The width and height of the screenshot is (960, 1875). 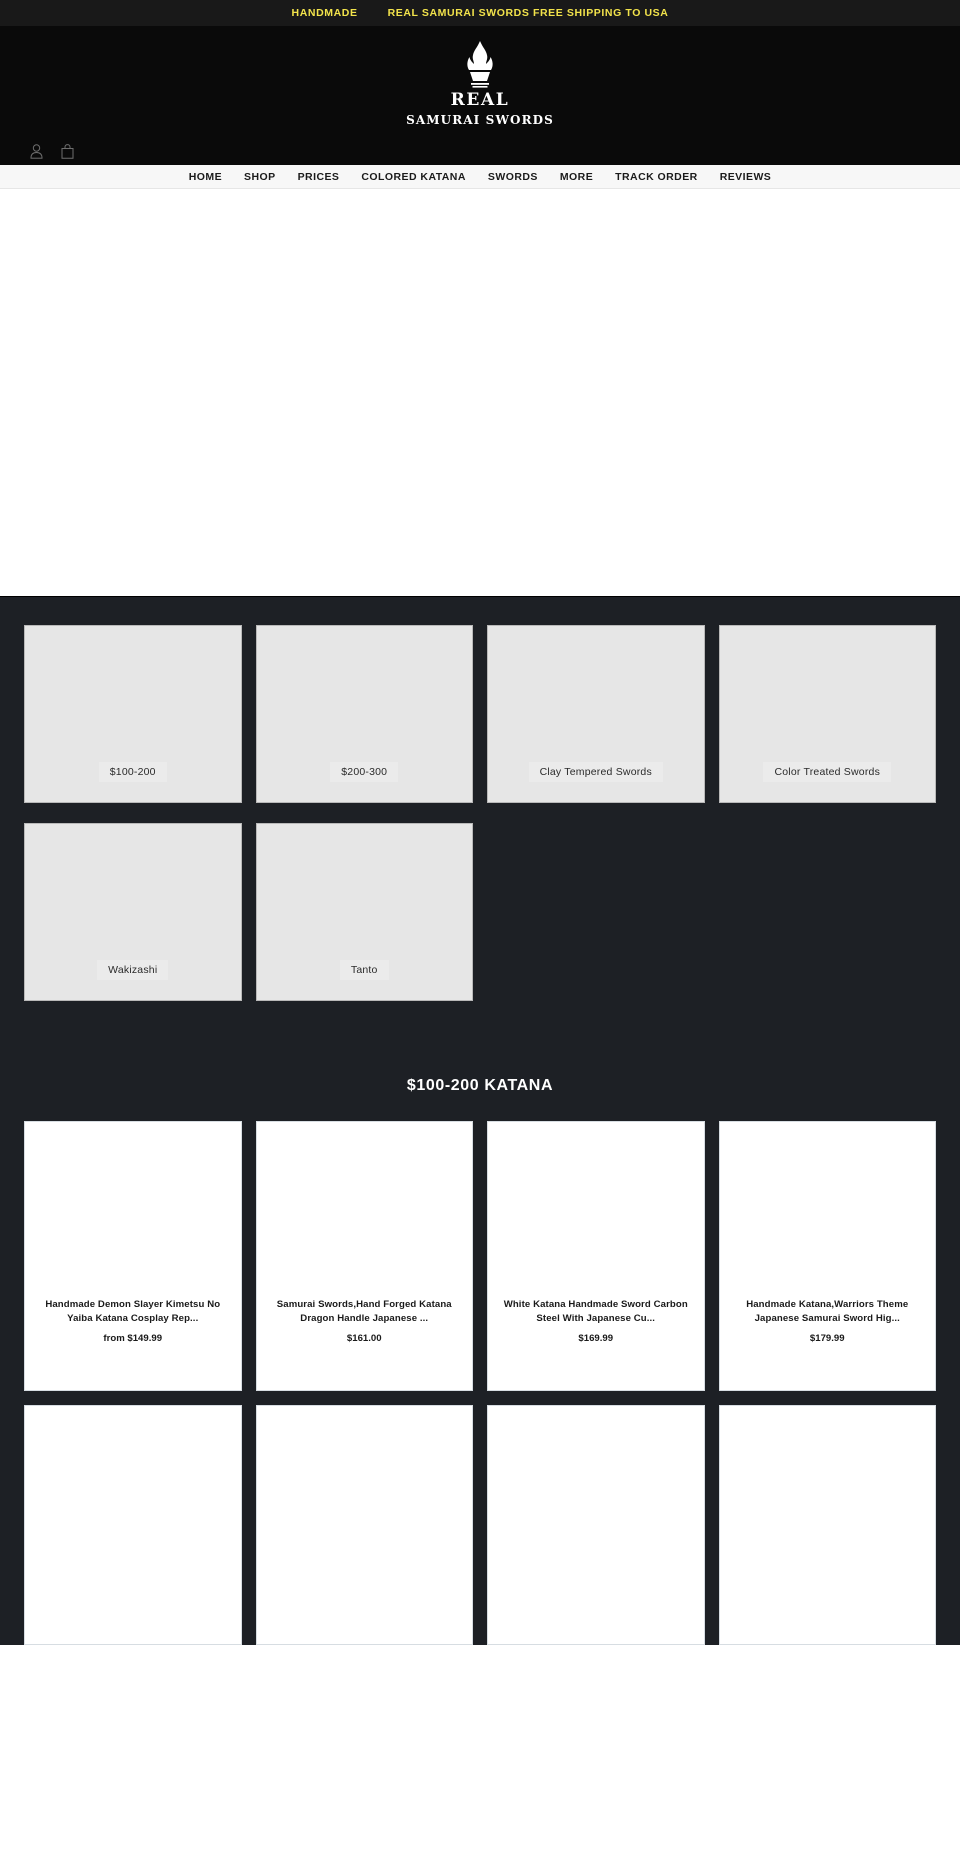 What do you see at coordinates (746, 177) in the screenshot?
I see `nav-item-reviews: REVIEWS` at bounding box center [746, 177].